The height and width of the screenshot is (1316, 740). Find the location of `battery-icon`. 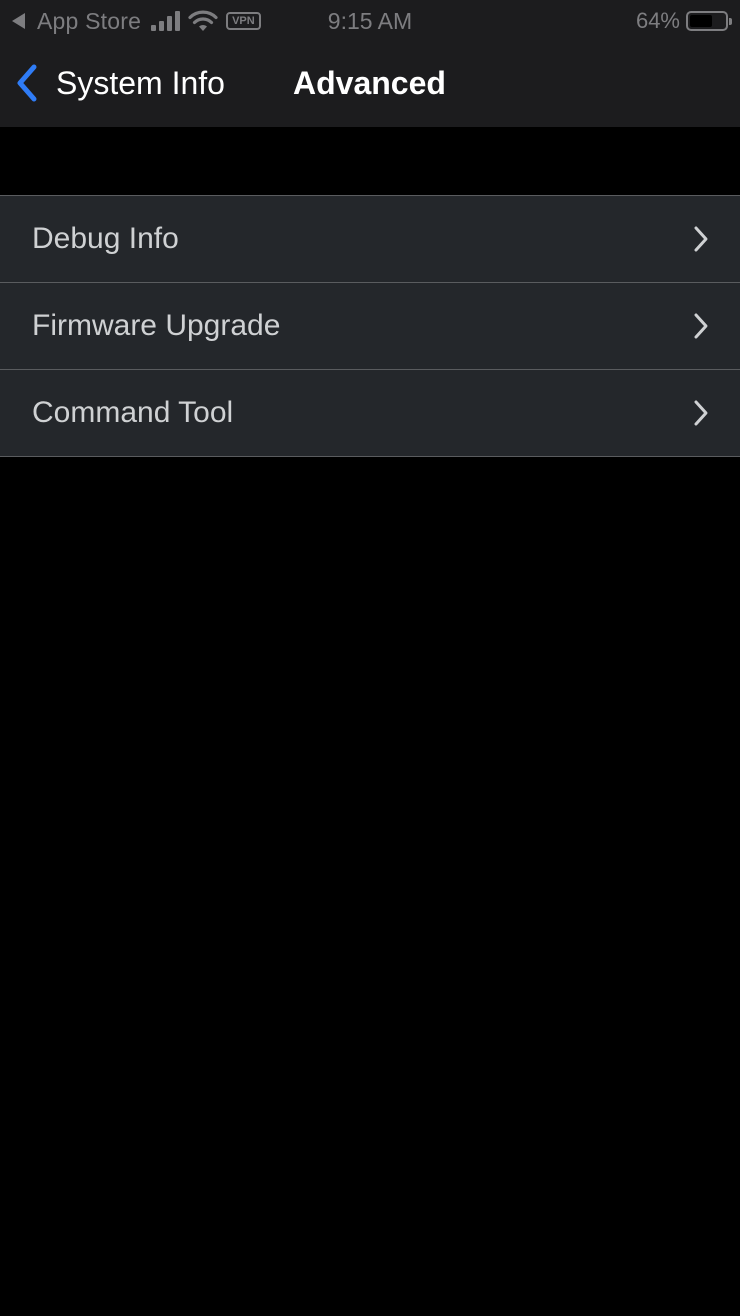

battery-icon is located at coordinates (709, 21).